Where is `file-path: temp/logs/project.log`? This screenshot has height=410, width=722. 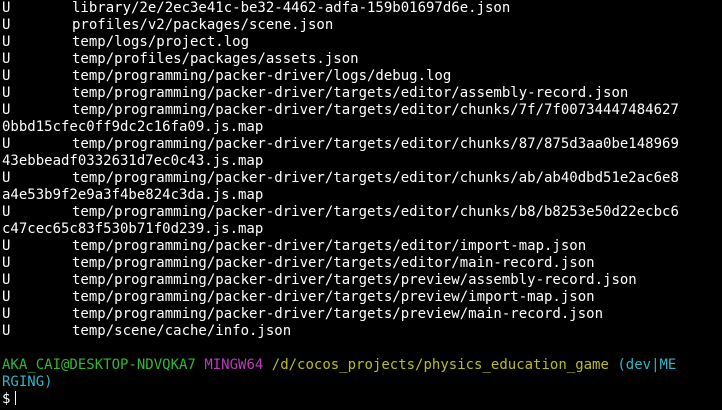
file-path: temp/logs/project.log is located at coordinates (161, 42).